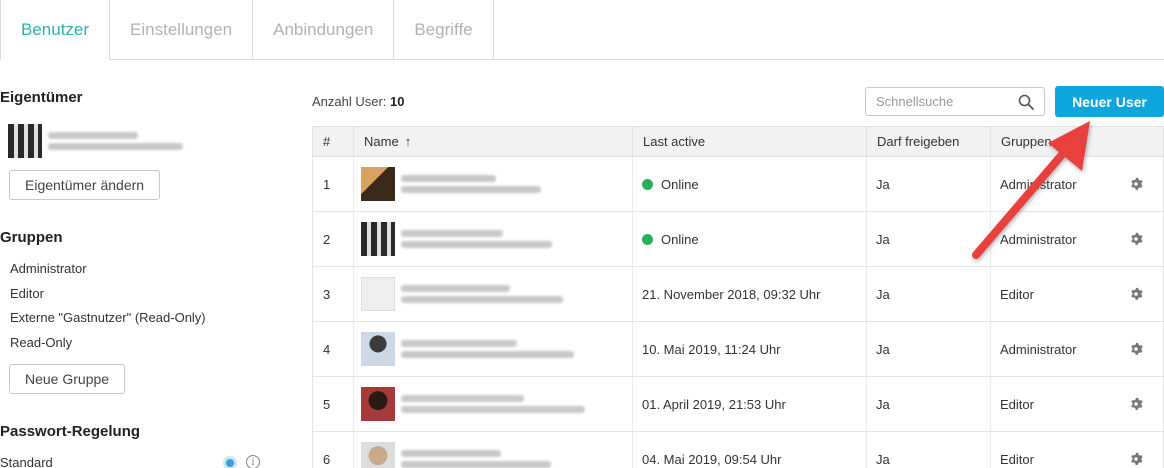  What do you see at coordinates (712, 459) in the screenshot?
I see `last-active-text: 04. Mai 2019, 09:54 Uhr` at bounding box center [712, 459].